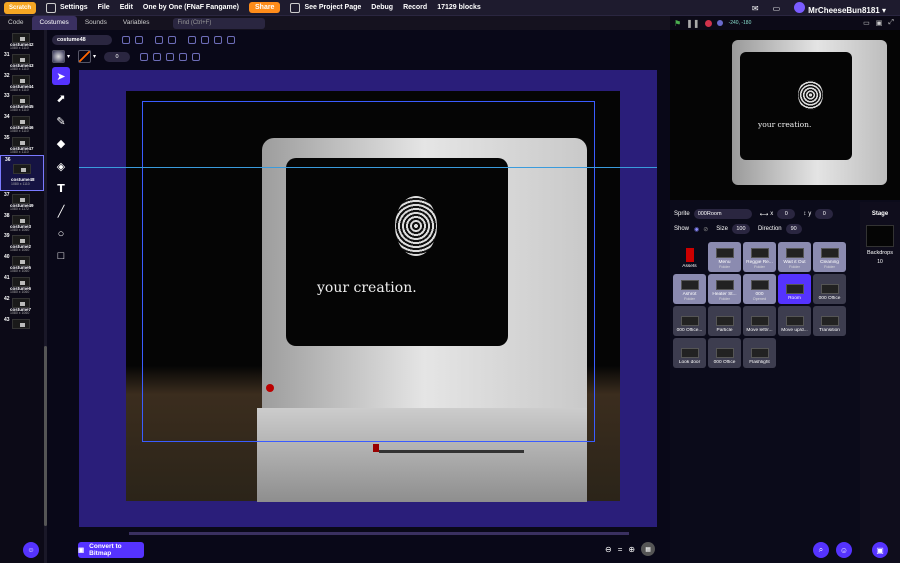  I want to click on costume-item: 40 costume5 1080 x 1060, so click(22, 263).